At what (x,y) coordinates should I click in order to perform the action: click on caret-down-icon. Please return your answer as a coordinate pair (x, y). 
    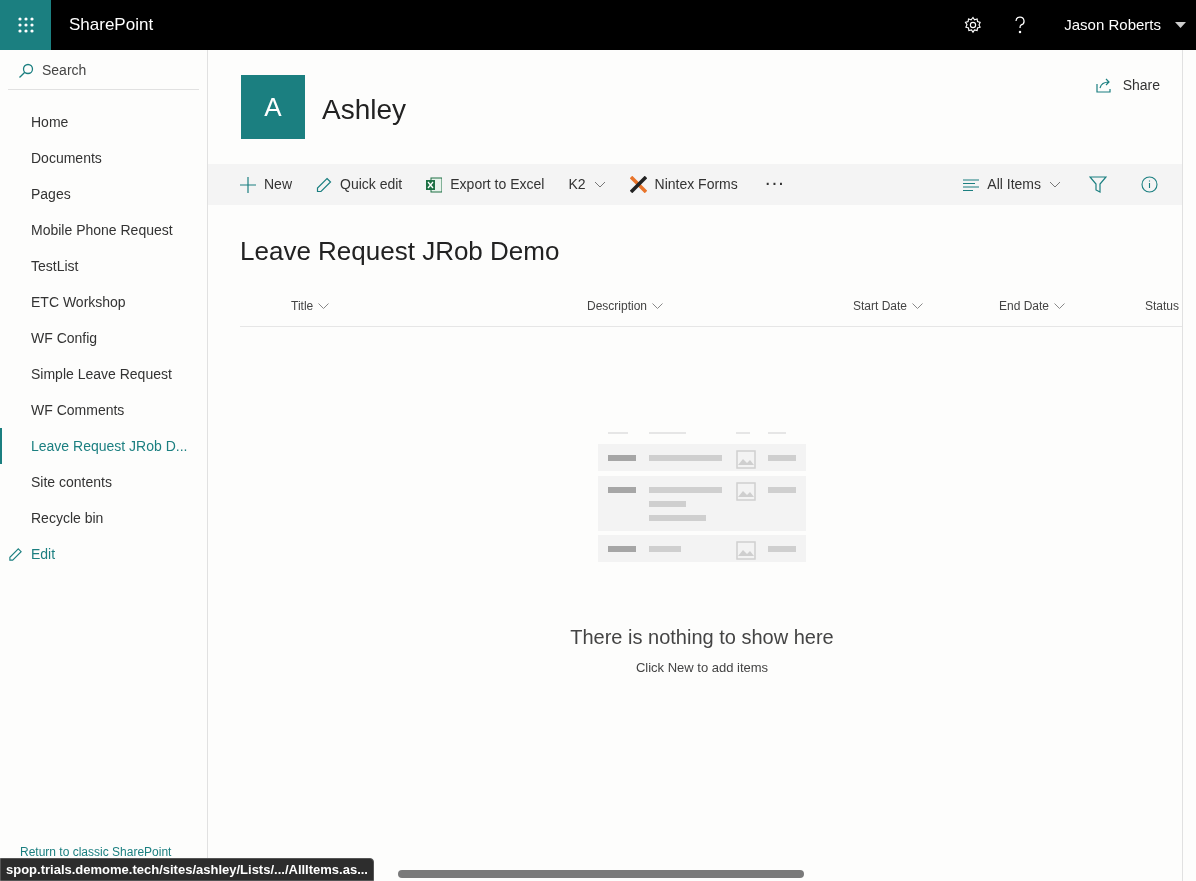
    Looking at the image, I should click on (1180, 25).